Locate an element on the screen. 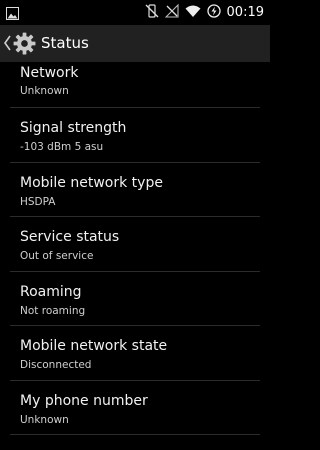 Image resolution: width=320 pixels, height=450 pixels. wifi-icon is located at coordinates (193, 12).